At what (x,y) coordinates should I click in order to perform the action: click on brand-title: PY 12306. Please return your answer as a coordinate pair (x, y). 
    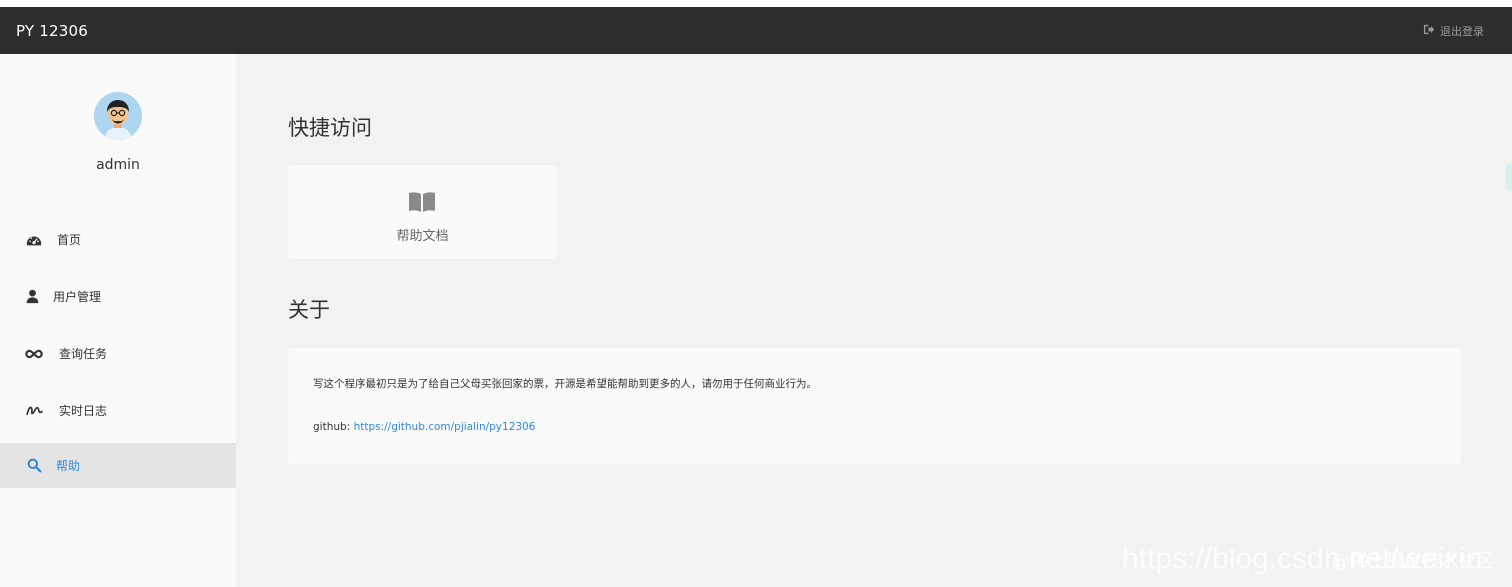
    Looking at the image, I should click on (52, 31).